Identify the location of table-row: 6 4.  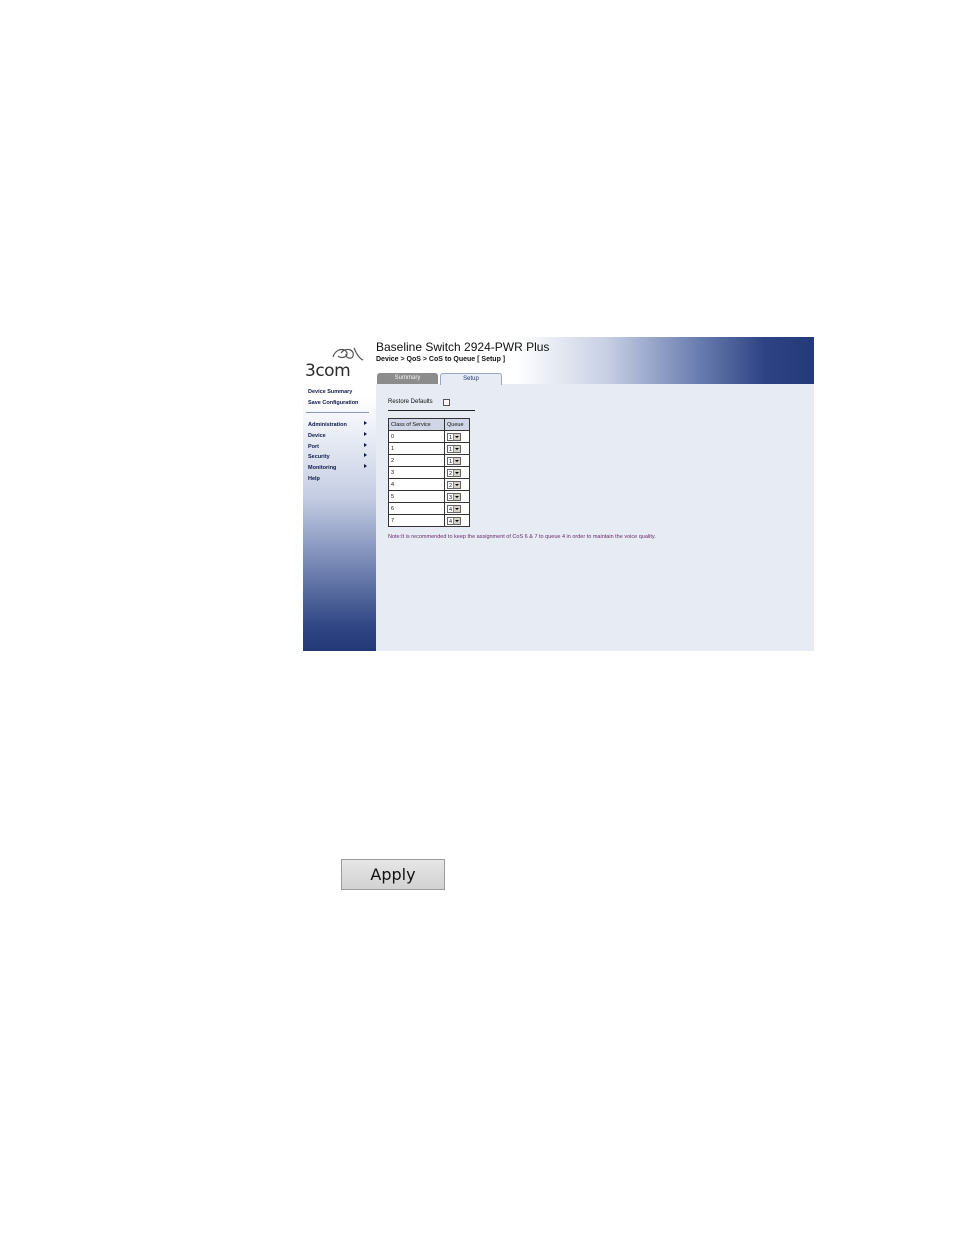
(429, 508).